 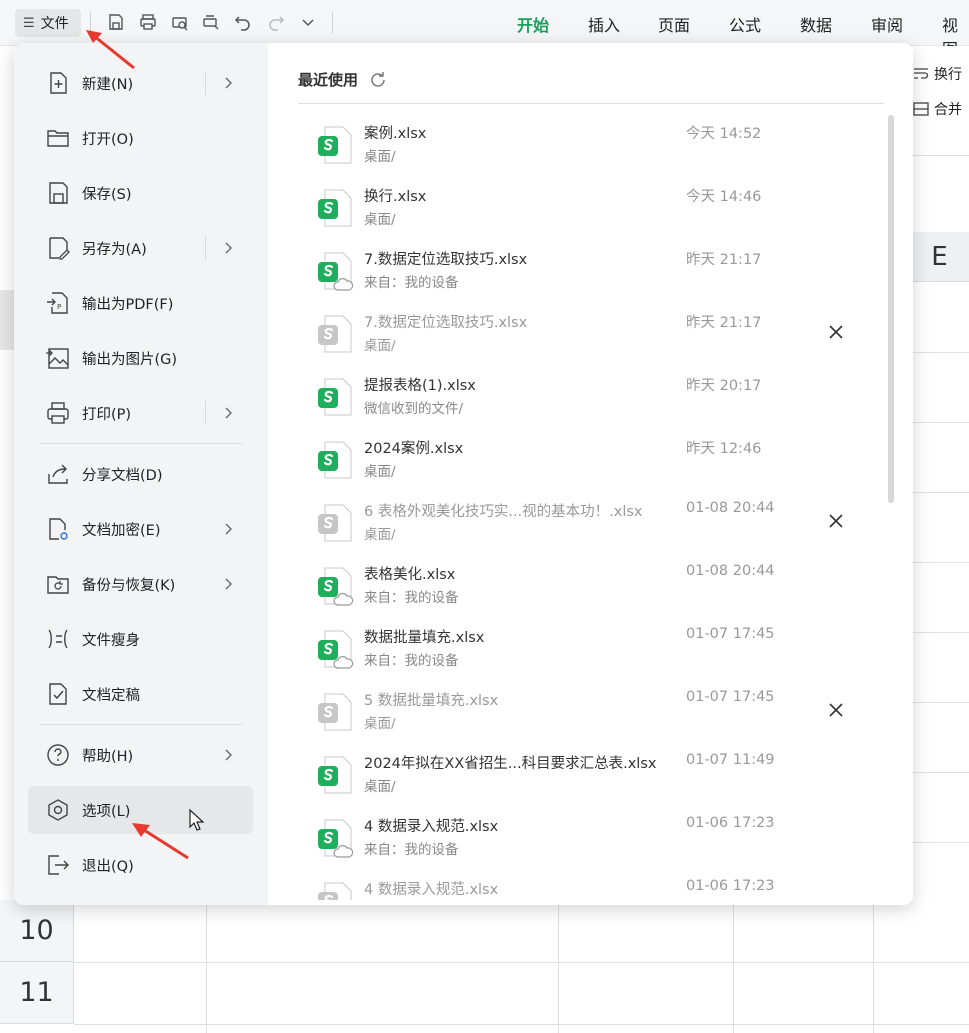 What do you see at coordinates (578, 530) in the screenshot?
I see `recent-file-row: 6 表格外观美化技巧实...视的基本功！.xlsx 桌面/01-08 20:44` at bounding box center [578, 530].